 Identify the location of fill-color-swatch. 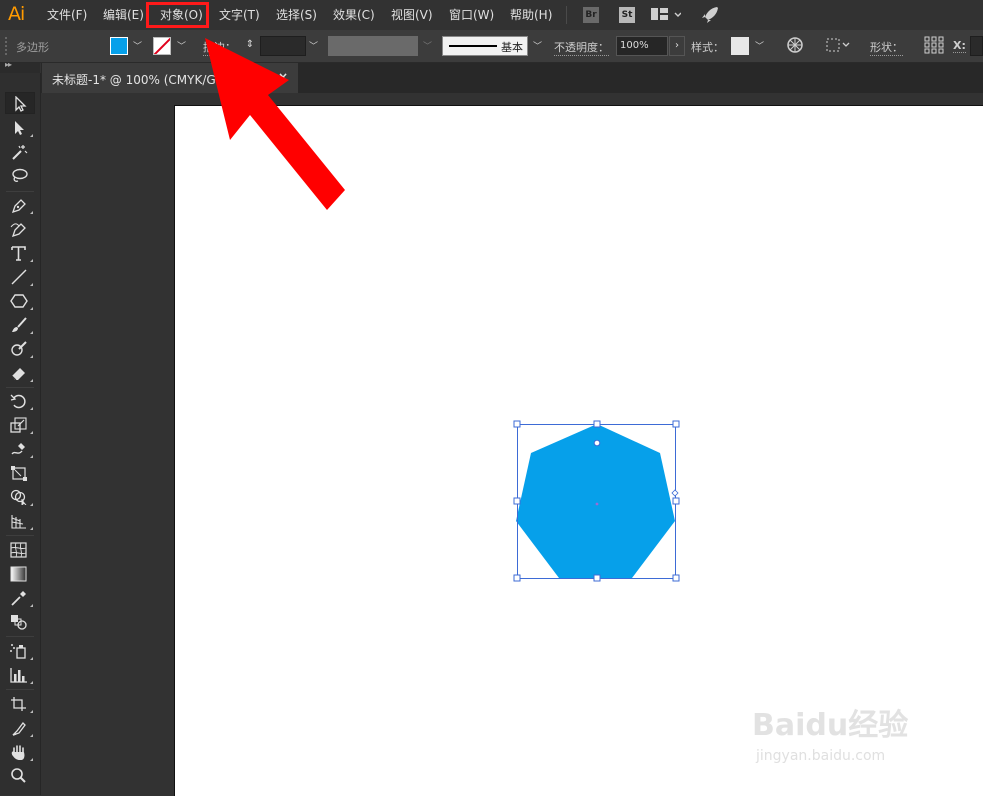
(119, 46).